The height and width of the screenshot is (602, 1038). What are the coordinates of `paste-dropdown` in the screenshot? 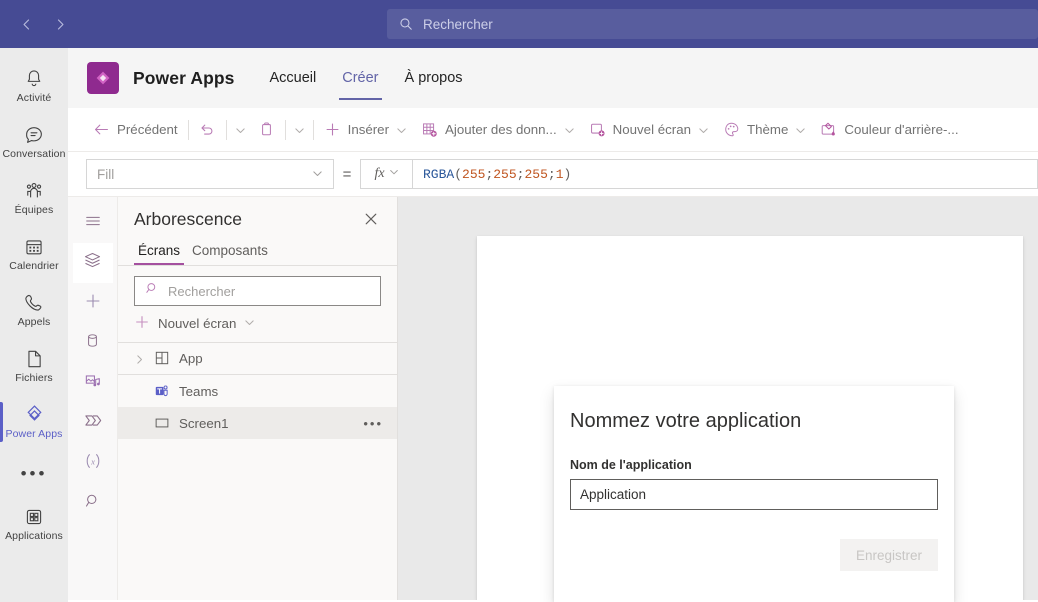 It's located at (299, 130).